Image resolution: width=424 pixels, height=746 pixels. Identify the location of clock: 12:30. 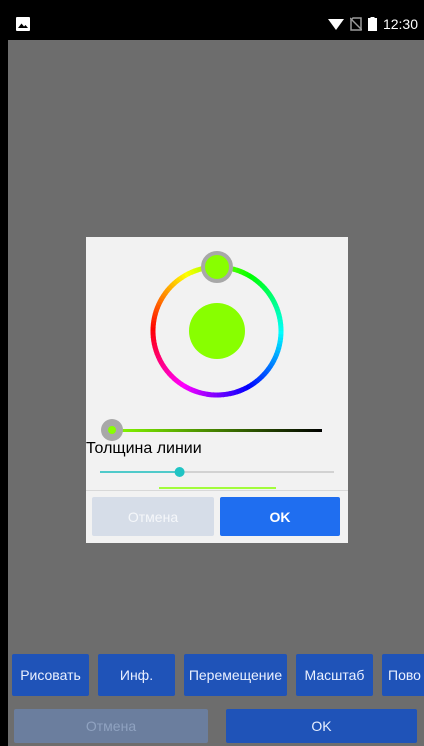
(400, 24).